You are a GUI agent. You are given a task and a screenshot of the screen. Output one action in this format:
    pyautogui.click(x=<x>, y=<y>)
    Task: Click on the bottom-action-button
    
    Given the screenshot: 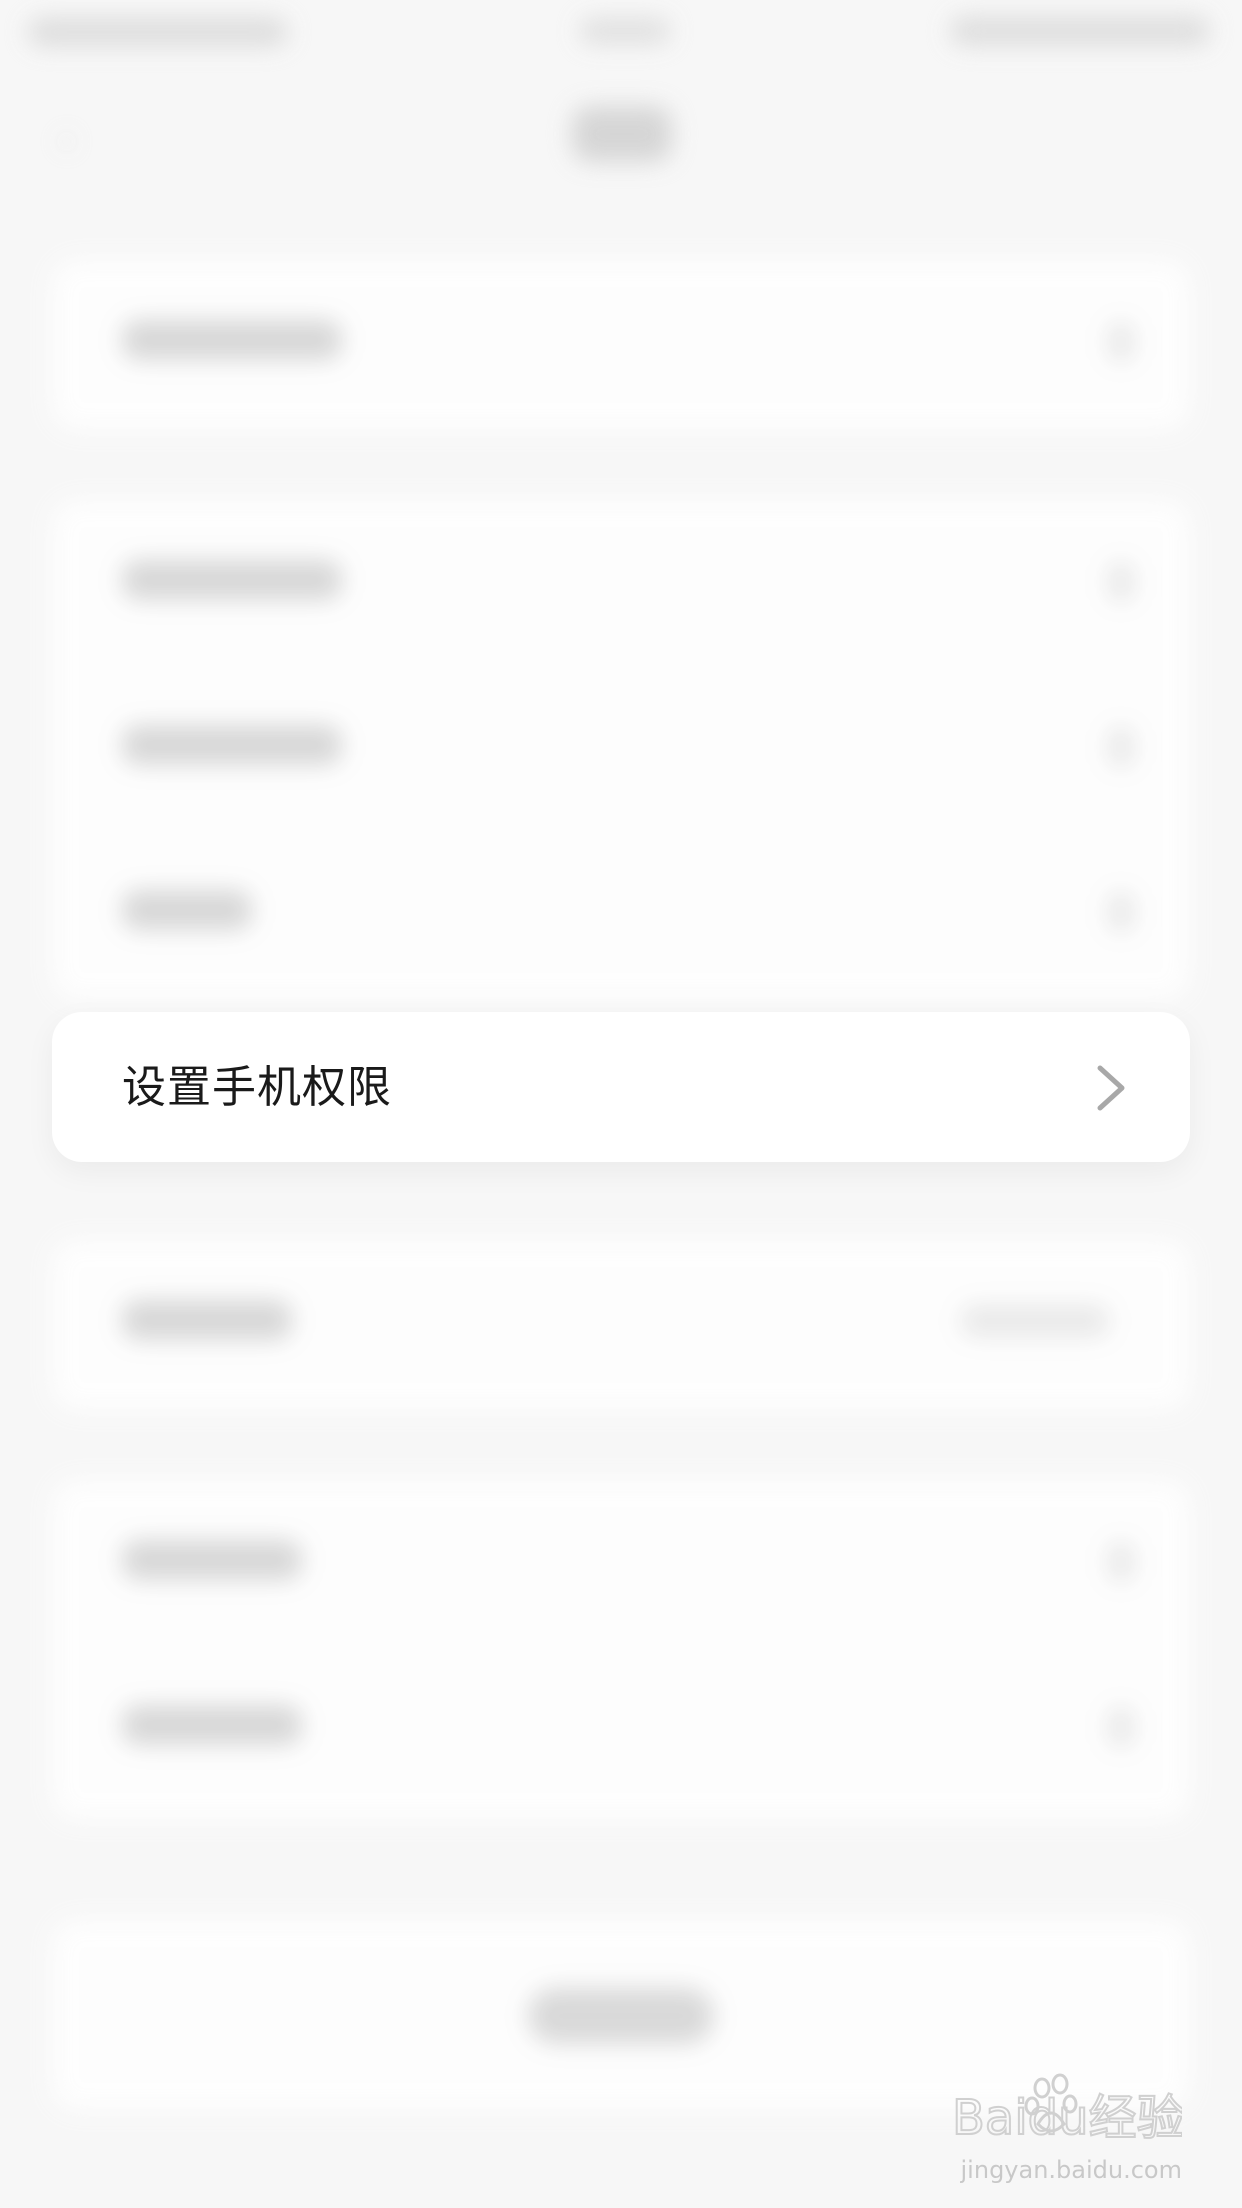 What is the action you would take?
    pyautogui.click(x=621, y=2016)
    